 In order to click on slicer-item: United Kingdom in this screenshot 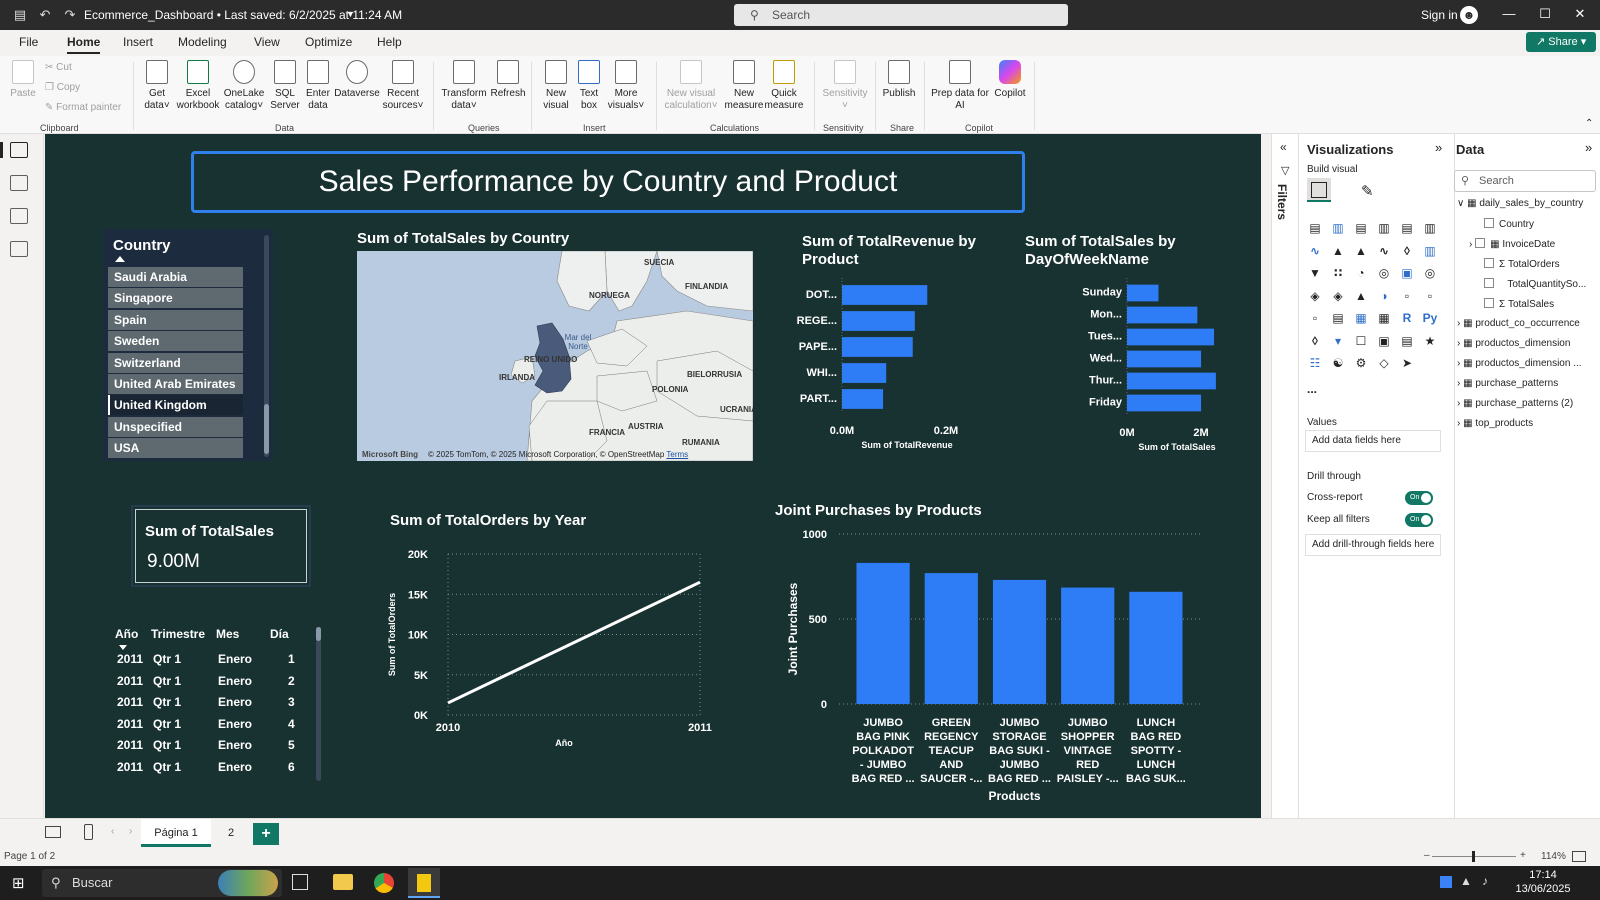, I will do `click(175, 405)`.